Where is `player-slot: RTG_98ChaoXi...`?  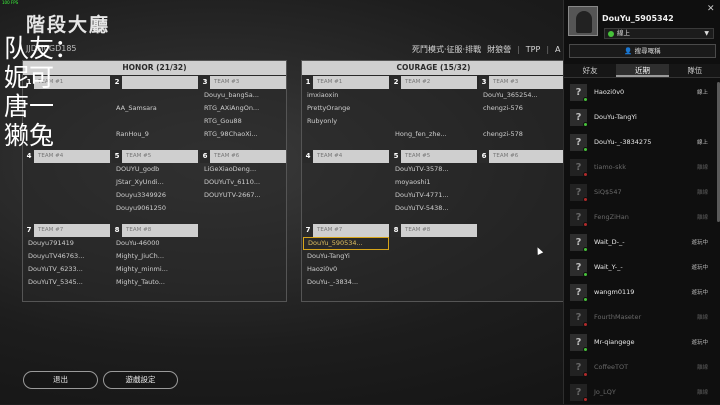
player-slot: RTG_98ChaoXi... is located at coordinates (243, 134).